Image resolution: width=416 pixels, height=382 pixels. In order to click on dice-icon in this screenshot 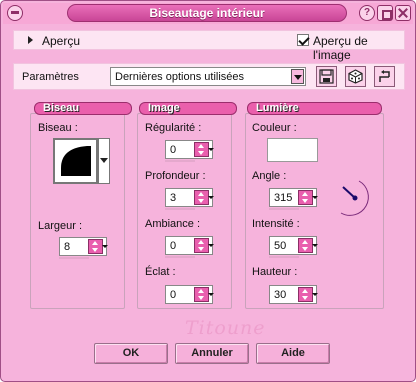, I will do `click(355, 76)`.